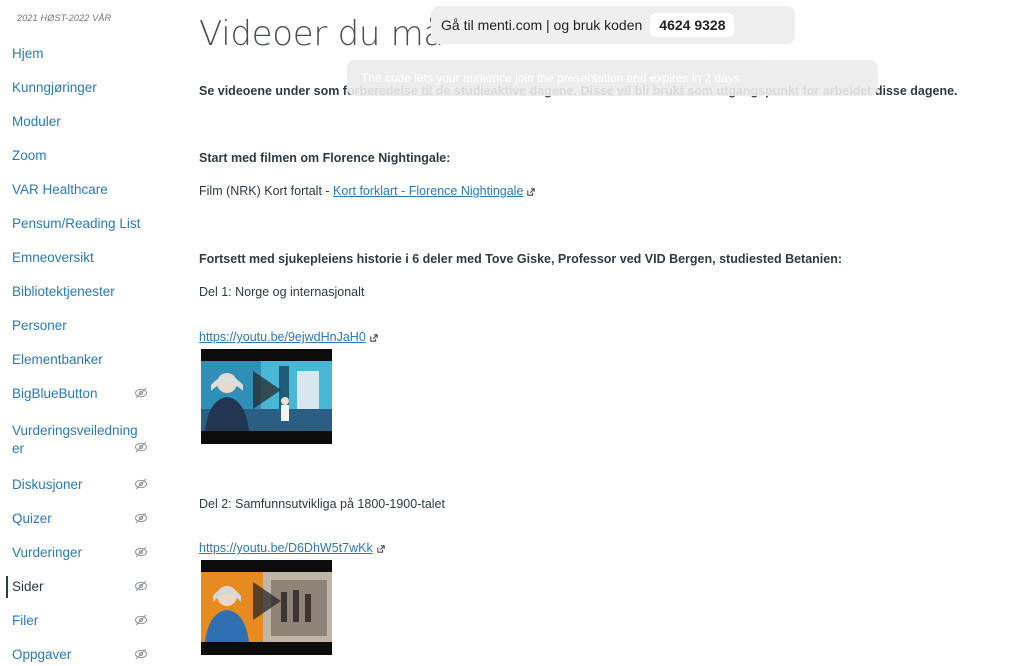  I want to click on part-2-link: https://youtu.be/D6DhW5t7wKk, so click(286, 548).